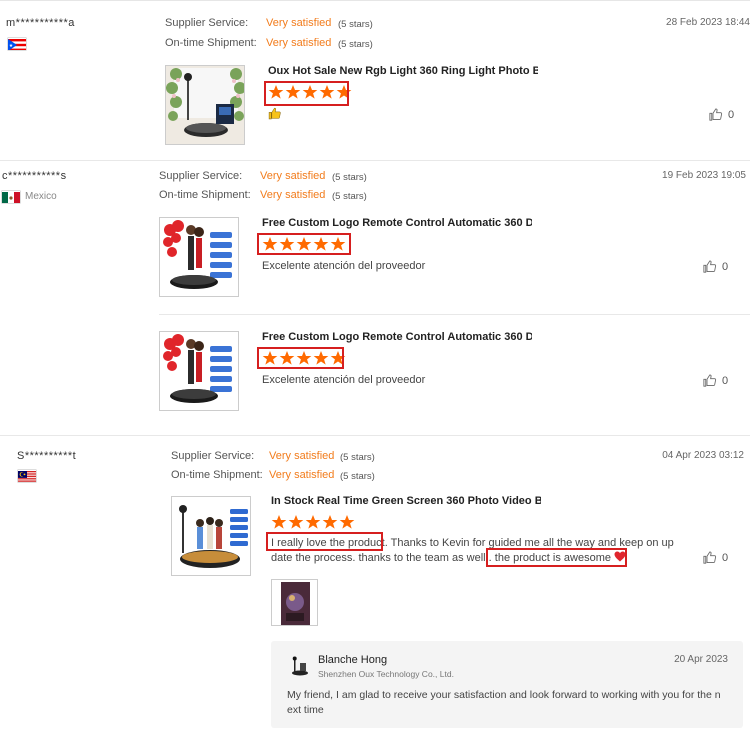  Describe the element at coordinates (703, 455) in the screenshot. I see `review-date: 04 Apr 2023 03:12` at that location.